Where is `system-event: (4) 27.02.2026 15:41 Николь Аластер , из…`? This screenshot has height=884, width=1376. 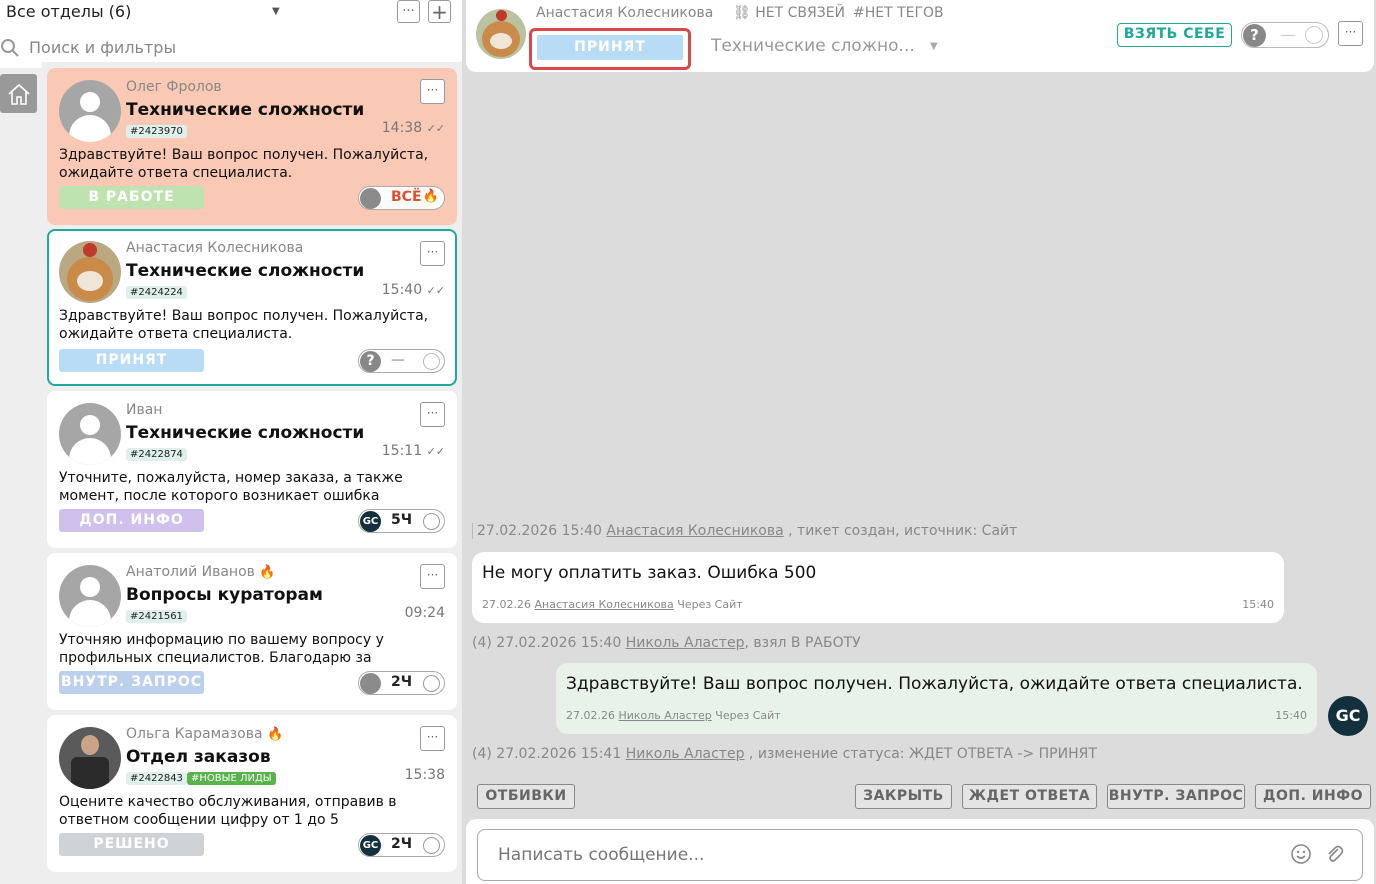 system-event: (4) 27.02.2026 15:41 Николь Аластер , из… is located at coordinates (784, 754).